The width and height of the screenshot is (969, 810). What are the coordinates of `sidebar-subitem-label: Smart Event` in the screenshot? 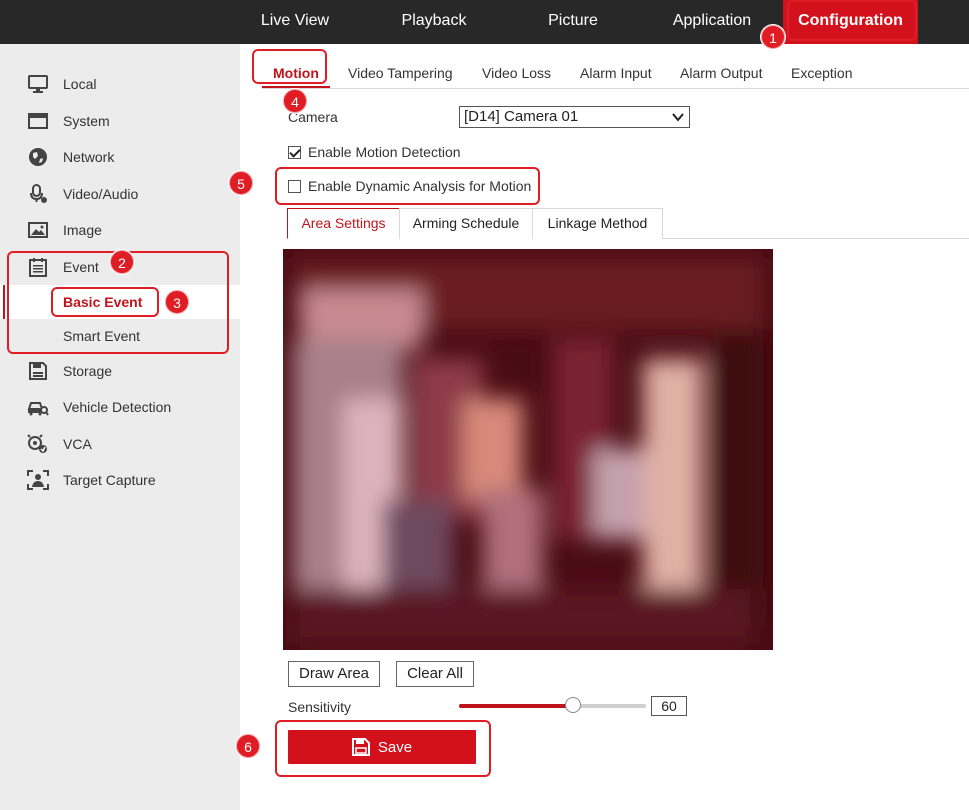 It's located at (102, 336).